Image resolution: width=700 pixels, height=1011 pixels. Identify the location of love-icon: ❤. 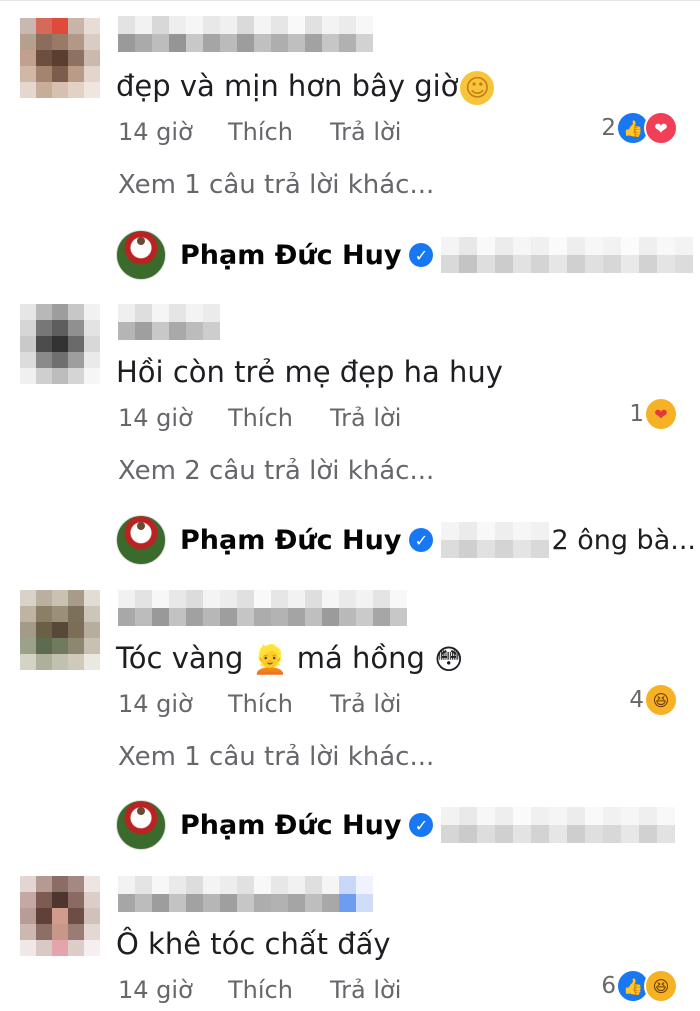
(661, 128).